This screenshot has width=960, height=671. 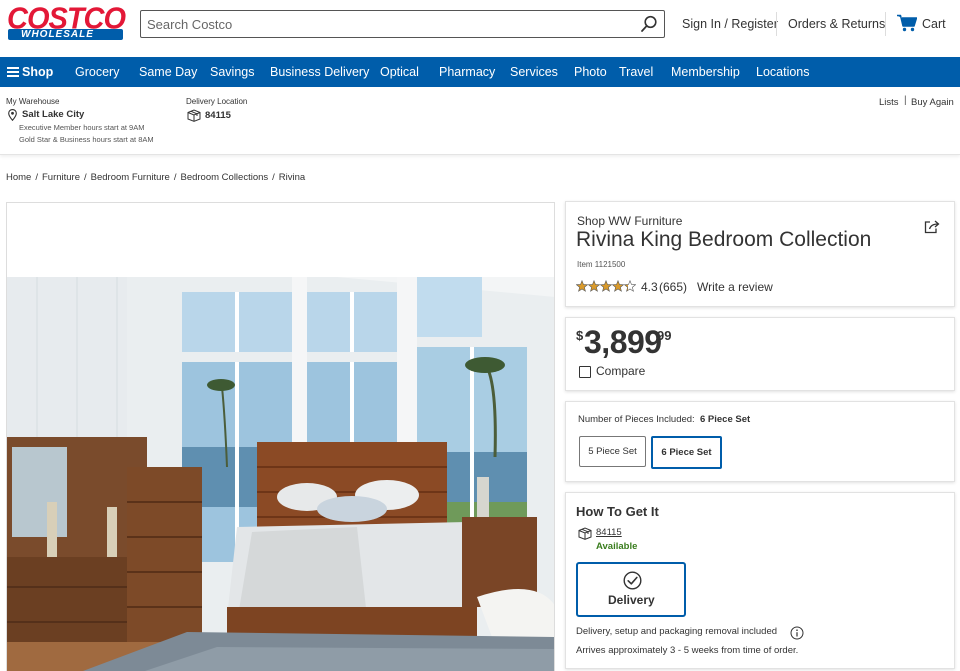 What do you see at coordinates (601, 264) in the screenshot?
I see `item-number: Item 1121500` at bounding box center [601, 264].